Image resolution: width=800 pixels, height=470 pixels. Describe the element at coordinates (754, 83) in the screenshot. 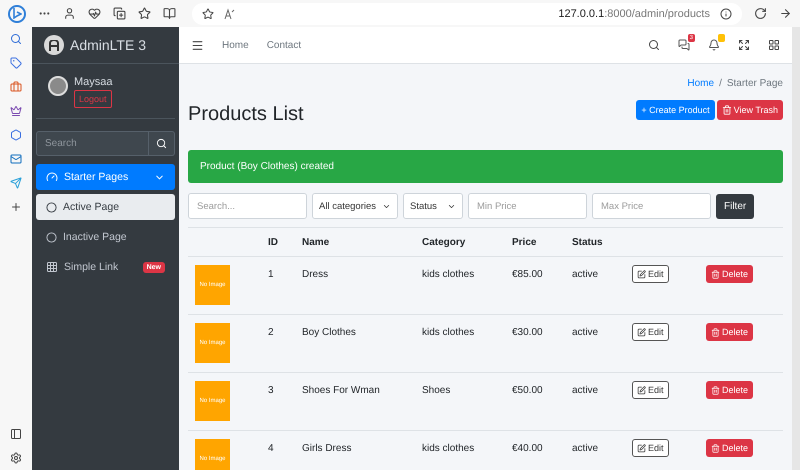

I see `breadcrumb-current: Starter Page` at that location.